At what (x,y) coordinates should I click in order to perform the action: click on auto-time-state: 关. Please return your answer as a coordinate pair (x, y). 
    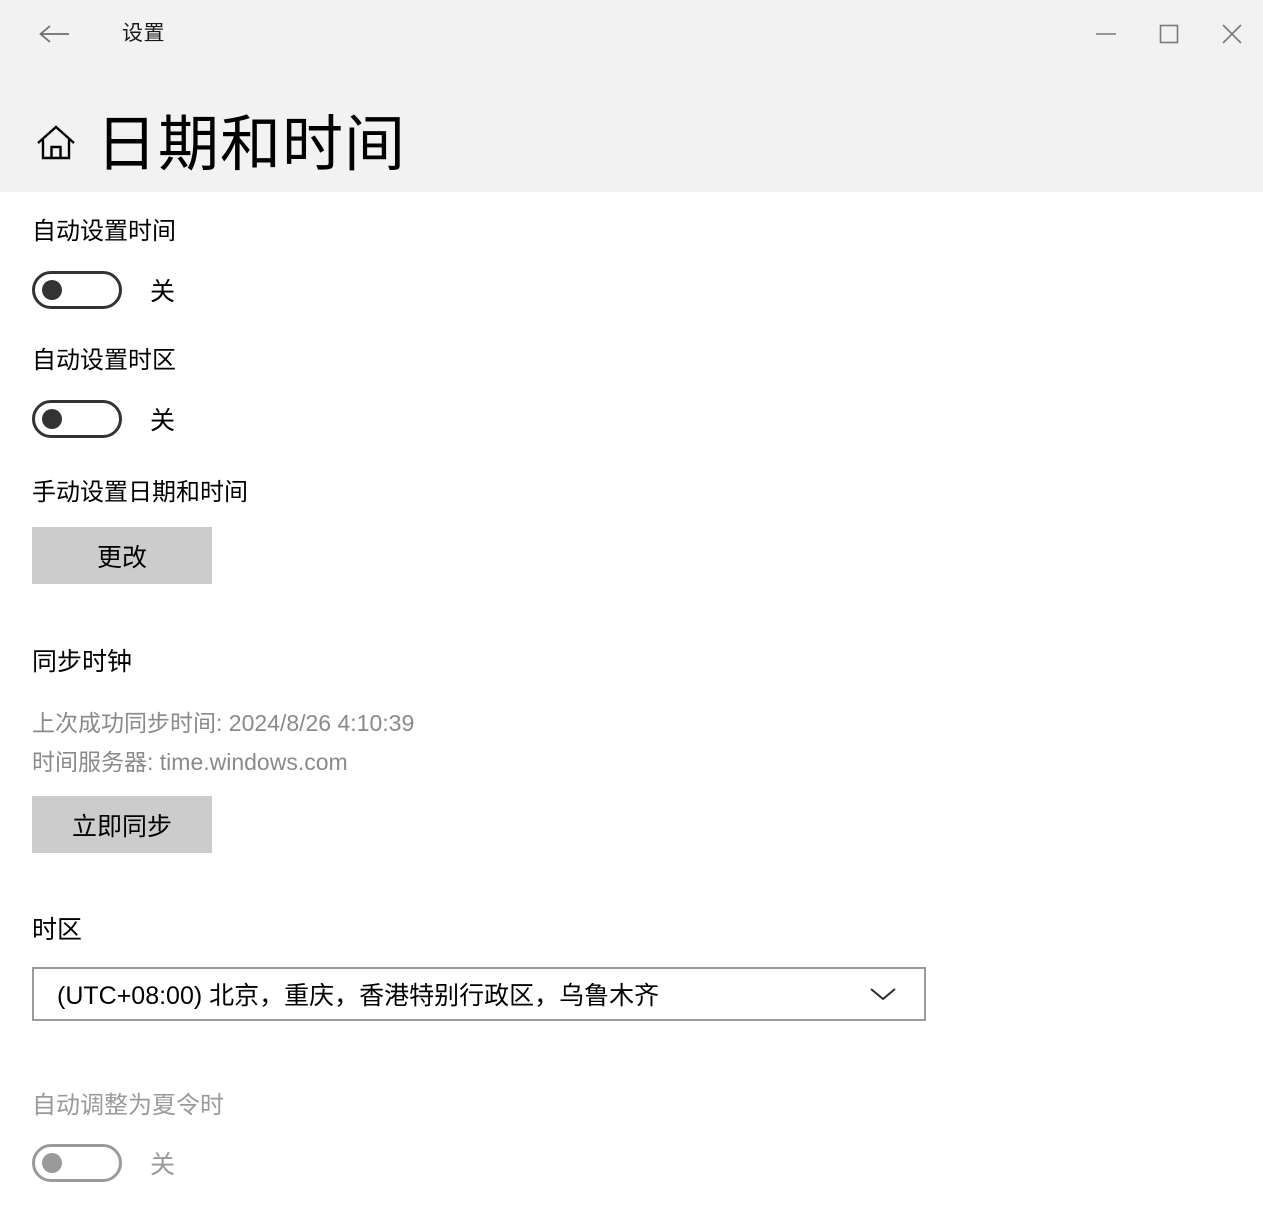
    Looking at the image, I should click on (163, 292).